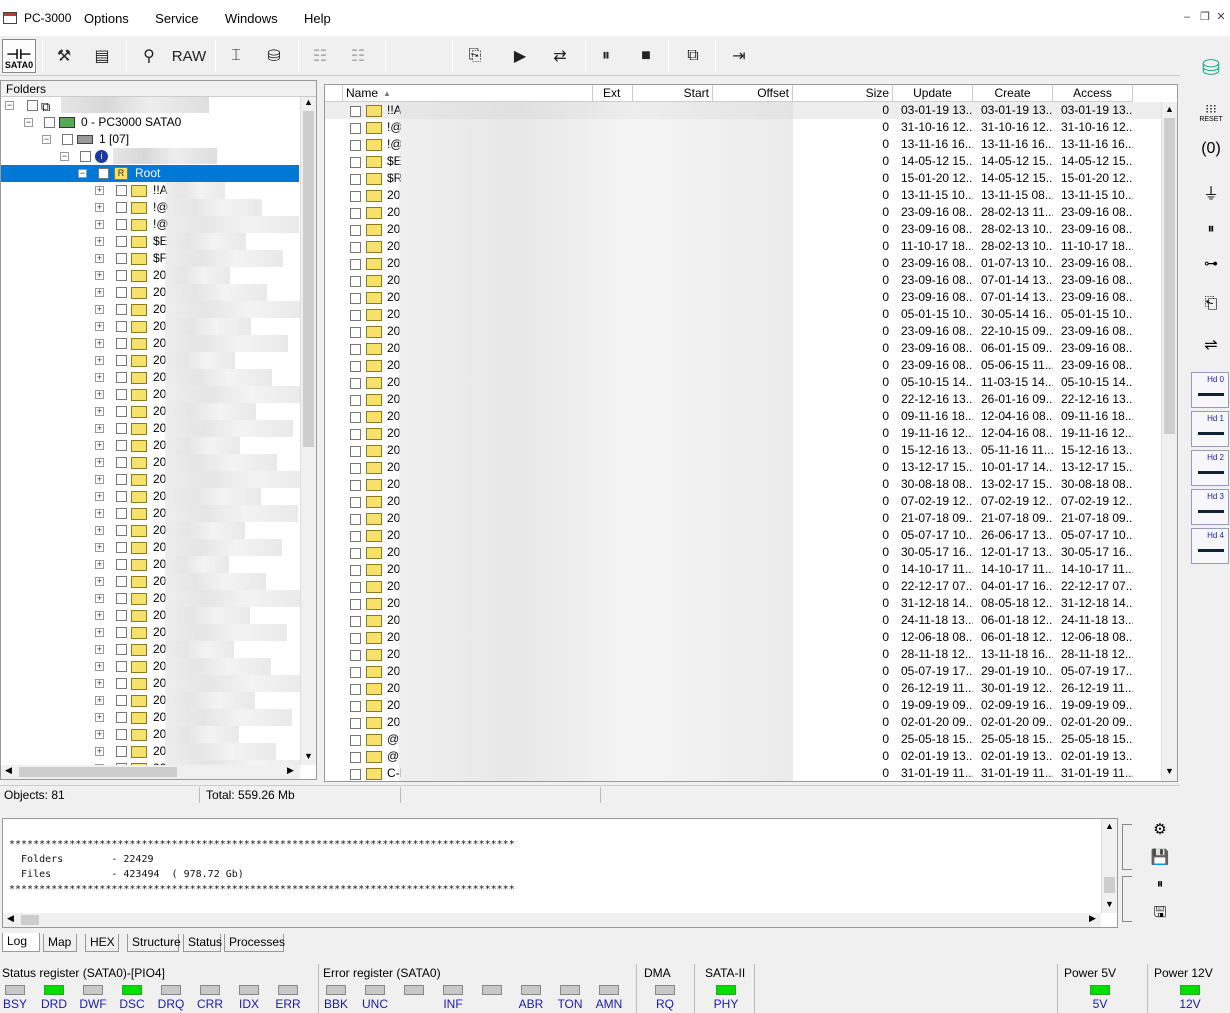 The width and height of the screenshot is (1230, 1013). I want to click on log-vscroll: ▲ ▼, so click(1109, 866).